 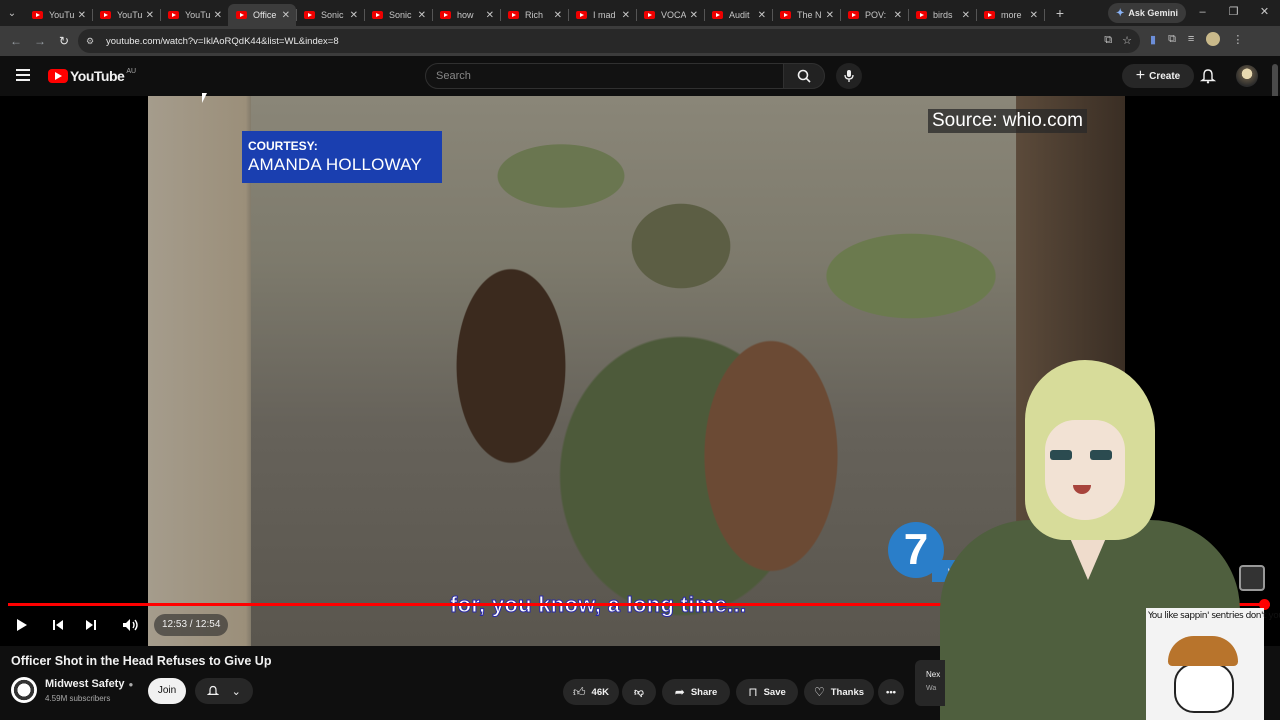 What do you see at coordinates (22, 625) in the screenshot?
I see `play-button` at bounding box center [22, 625].